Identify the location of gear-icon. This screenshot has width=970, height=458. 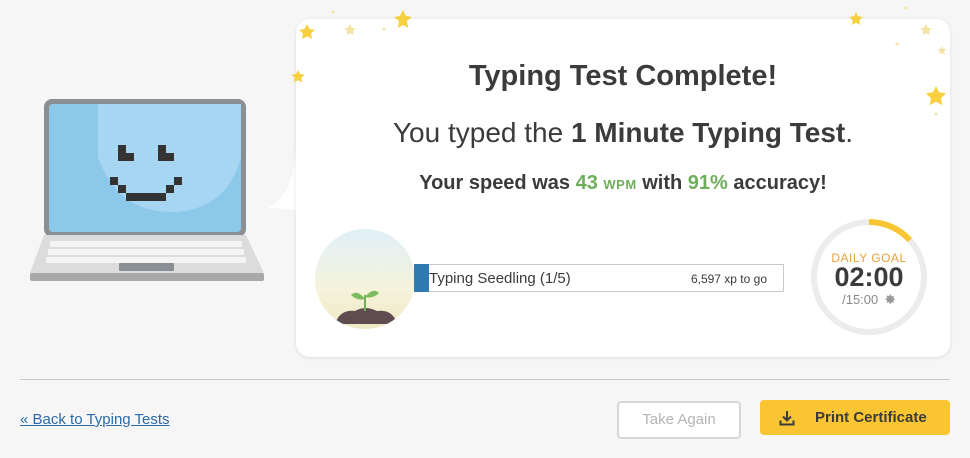
(890, 299).